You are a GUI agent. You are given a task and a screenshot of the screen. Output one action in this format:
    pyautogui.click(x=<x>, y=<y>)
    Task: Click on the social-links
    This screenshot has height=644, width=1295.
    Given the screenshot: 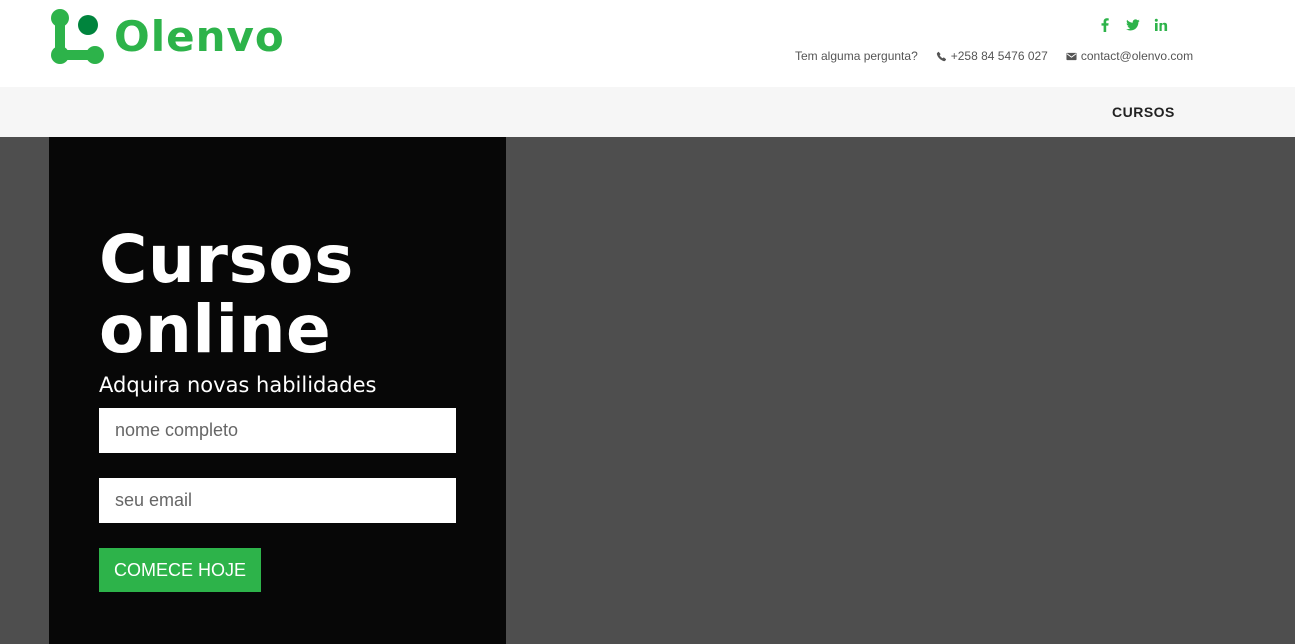 What is the action you would take?
    pyautogui.click(x=1133, y=25)
    